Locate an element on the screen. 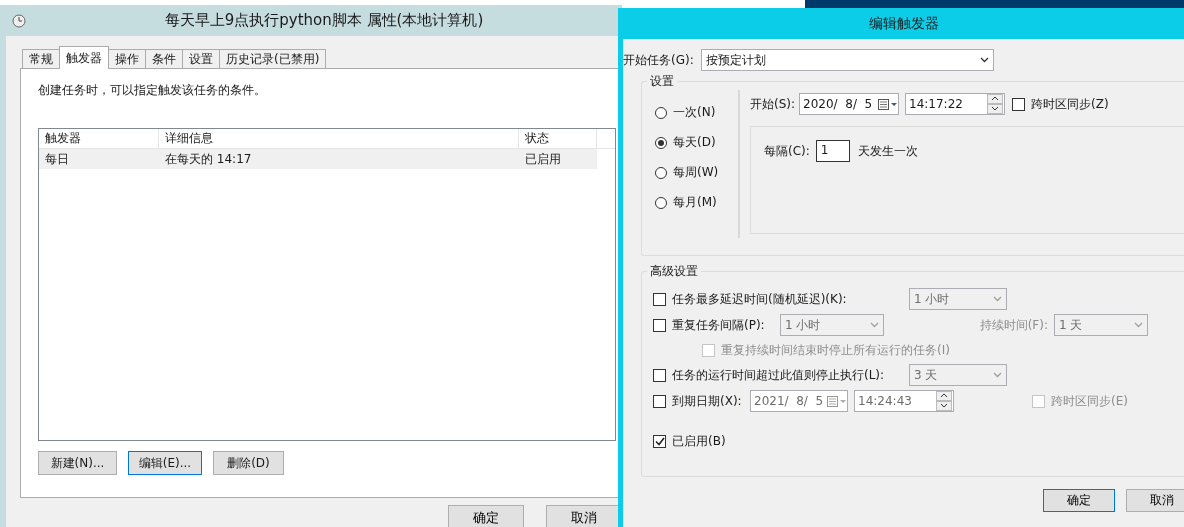  checkbox-label: 跨时区同步(Z) is located at coordinates (1070, 104).